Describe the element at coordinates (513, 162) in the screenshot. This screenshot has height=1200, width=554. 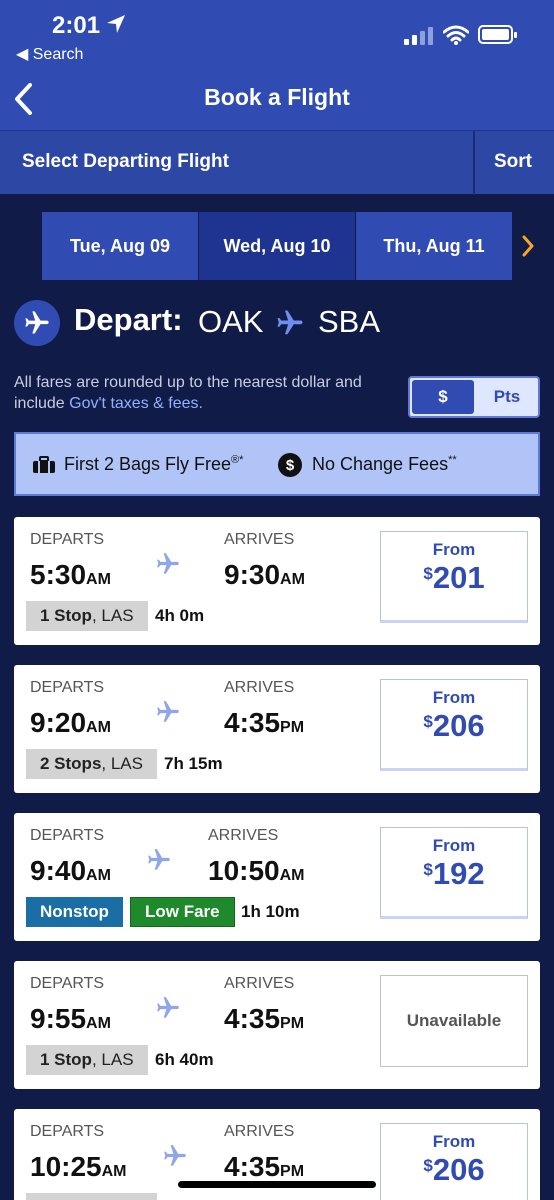
I see `sort-button: Sort` at that location.